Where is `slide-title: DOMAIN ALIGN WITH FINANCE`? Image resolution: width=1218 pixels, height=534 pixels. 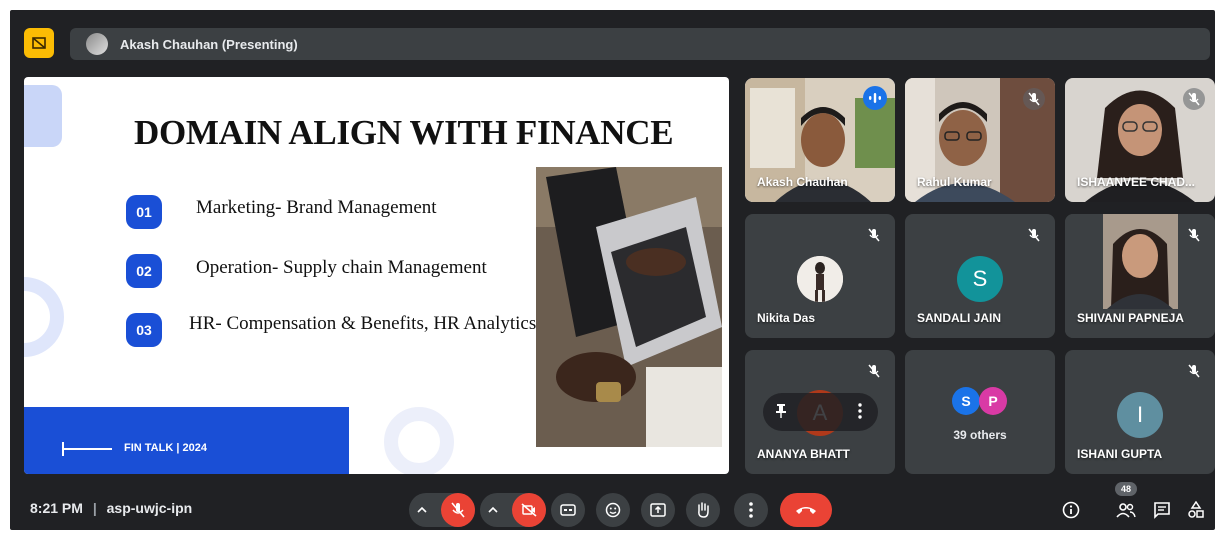 slide-title: DOMAIN ALIGN WITH FINANCE is located at coordinates (404, 132).